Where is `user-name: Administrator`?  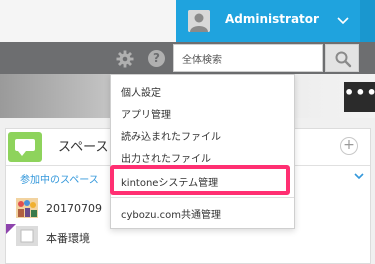 user-name: Administrator is located at coordinates (272, 19).